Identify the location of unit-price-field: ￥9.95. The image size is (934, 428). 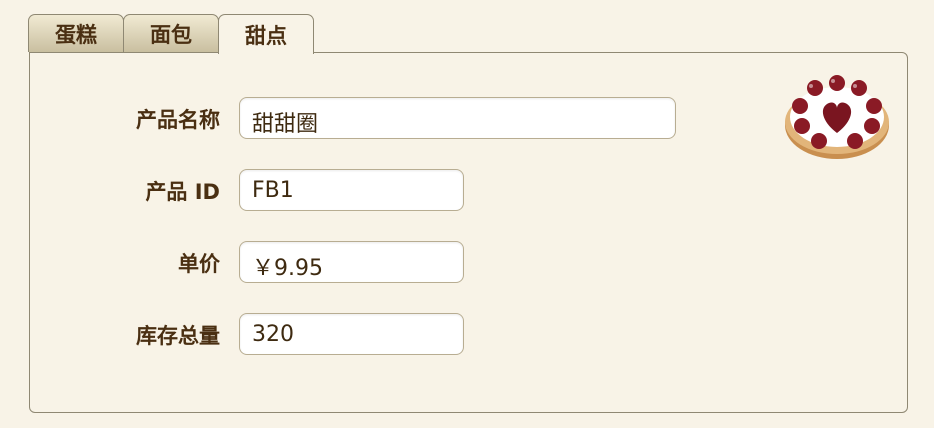
(351, 262).